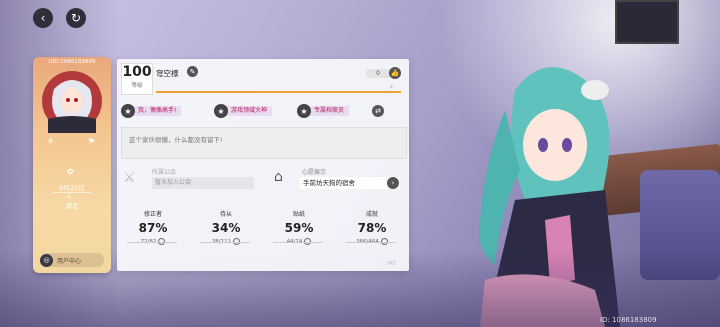 This screenshot has width=720, height=327. I want to click on player-name: 穹空様, so click(167, 73).